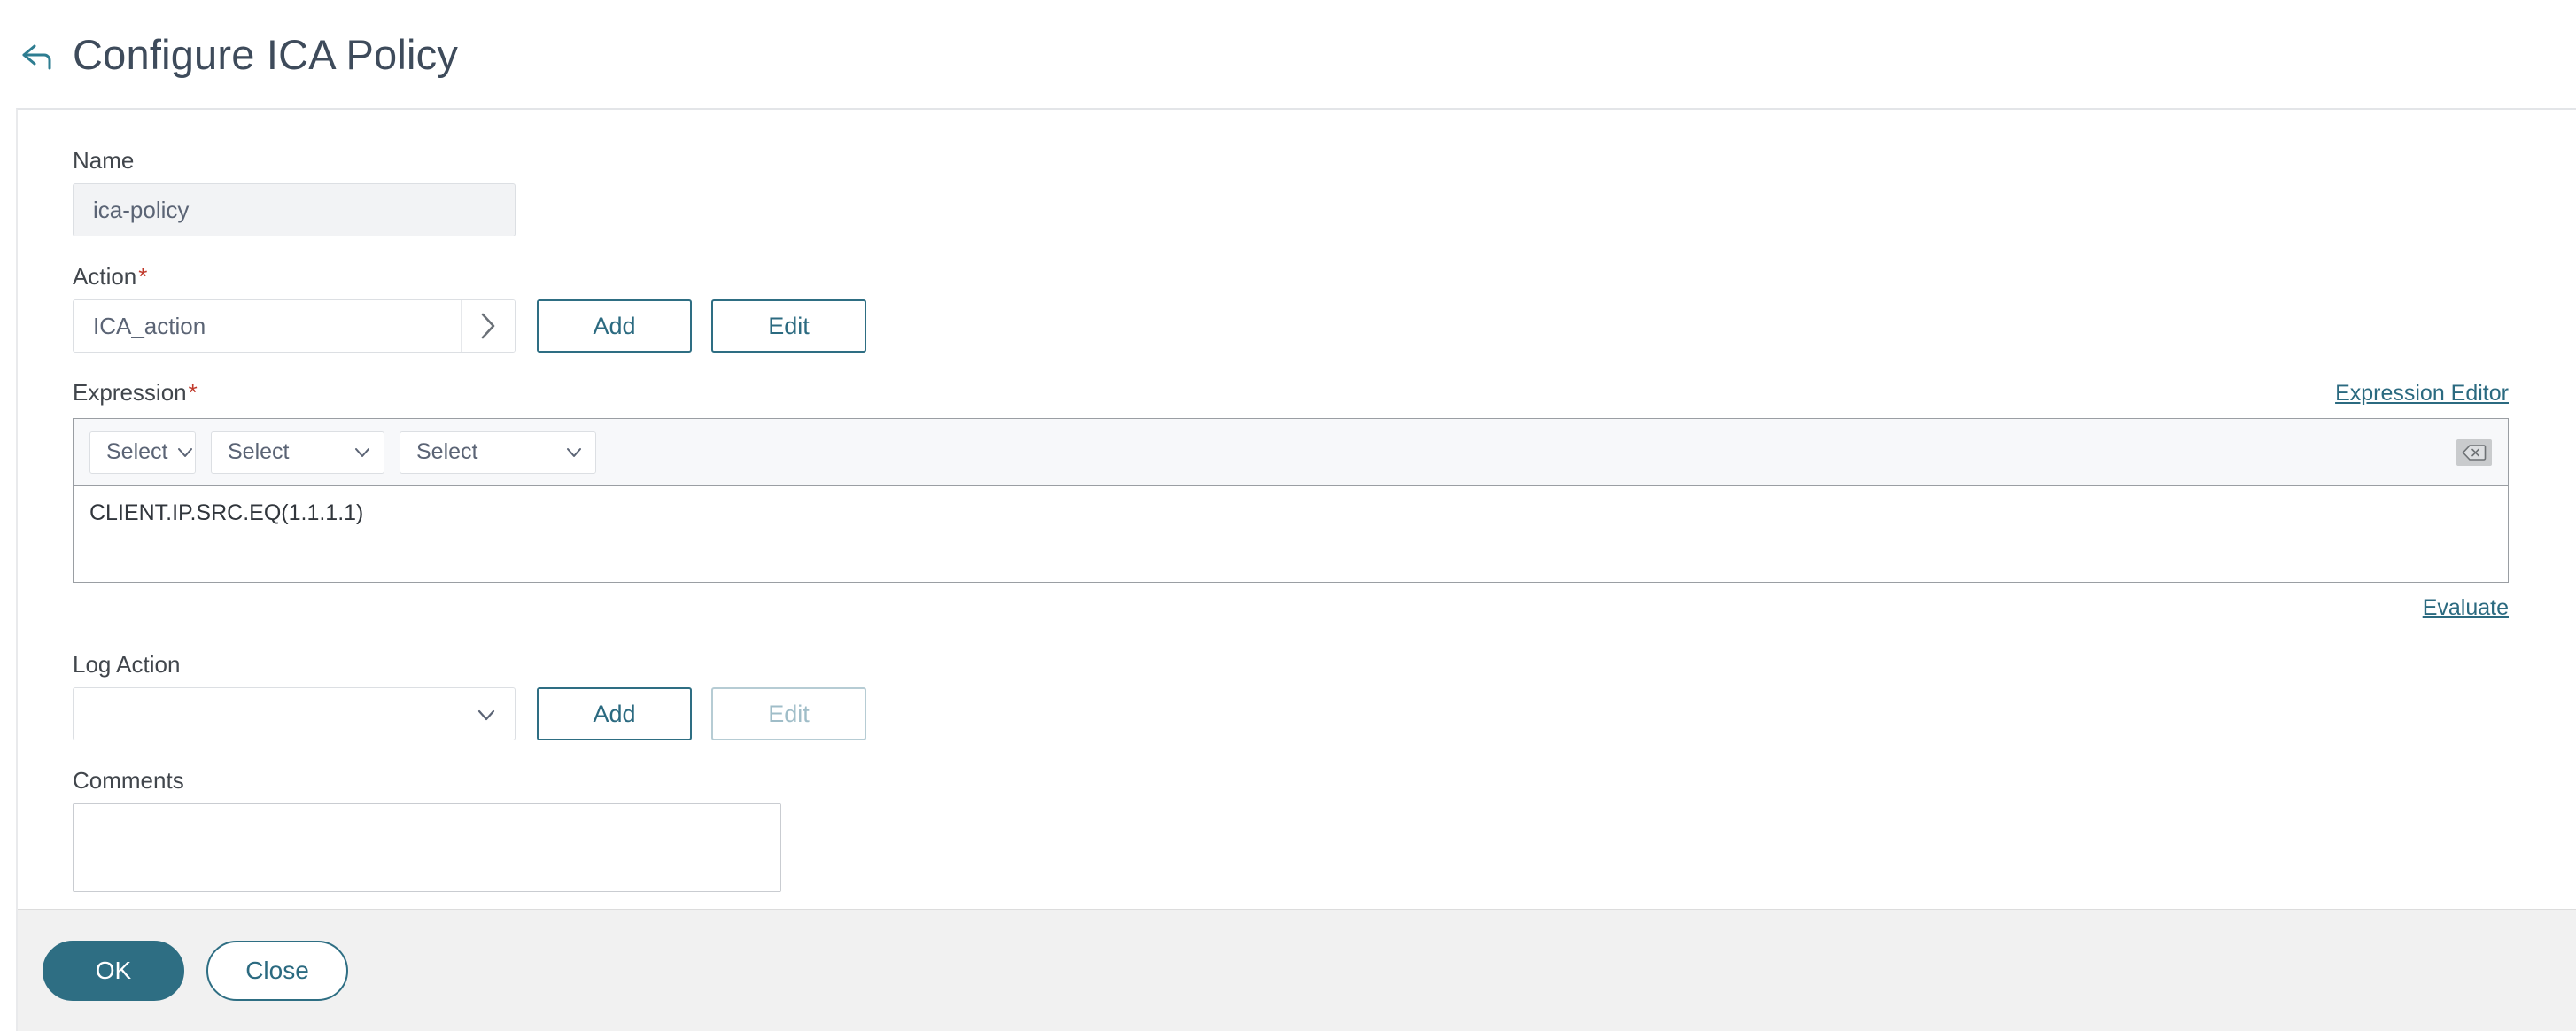 The height and width of the screenshot is (1031, 2576). What do you see at coordinates (1324, 831) in the screenshot?
I see `comments-field-group: Comments` at bounding box center [1324, 831].